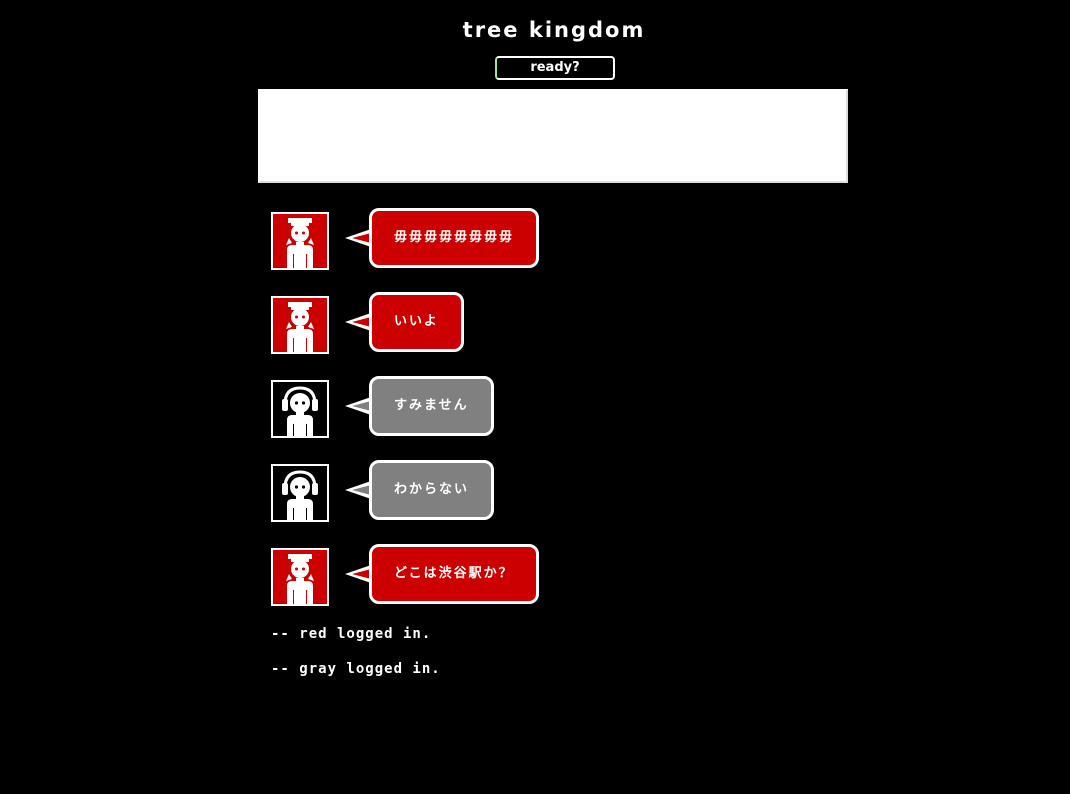 The width and height of the screenshot is (1070, 794). What do you see at coordinates (432, 490) in the screenshot?
I see `message-bubble: わからない` at bounding box center [432, 490].